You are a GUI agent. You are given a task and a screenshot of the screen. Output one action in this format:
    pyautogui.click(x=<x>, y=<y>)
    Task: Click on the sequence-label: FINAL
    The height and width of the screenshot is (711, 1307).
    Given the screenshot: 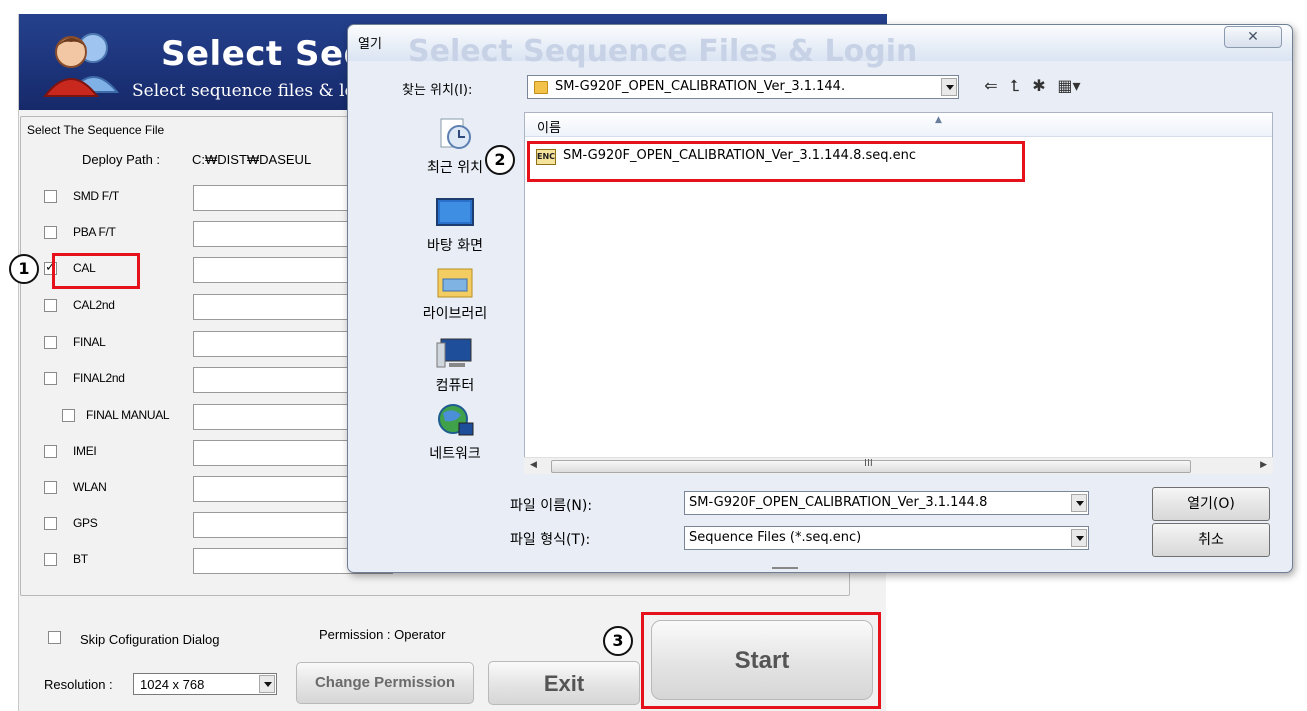 What is the action you would take?
    pyautogui.click(x=89, y=342)
    